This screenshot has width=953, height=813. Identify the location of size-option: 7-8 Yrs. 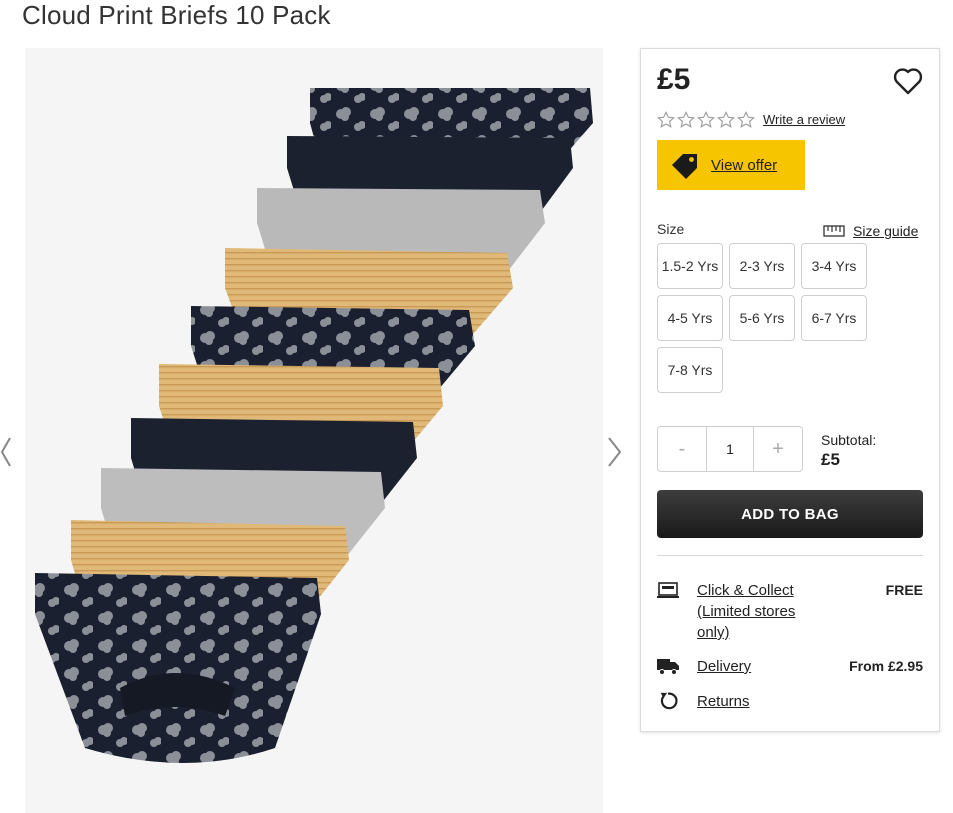
(690, 370).